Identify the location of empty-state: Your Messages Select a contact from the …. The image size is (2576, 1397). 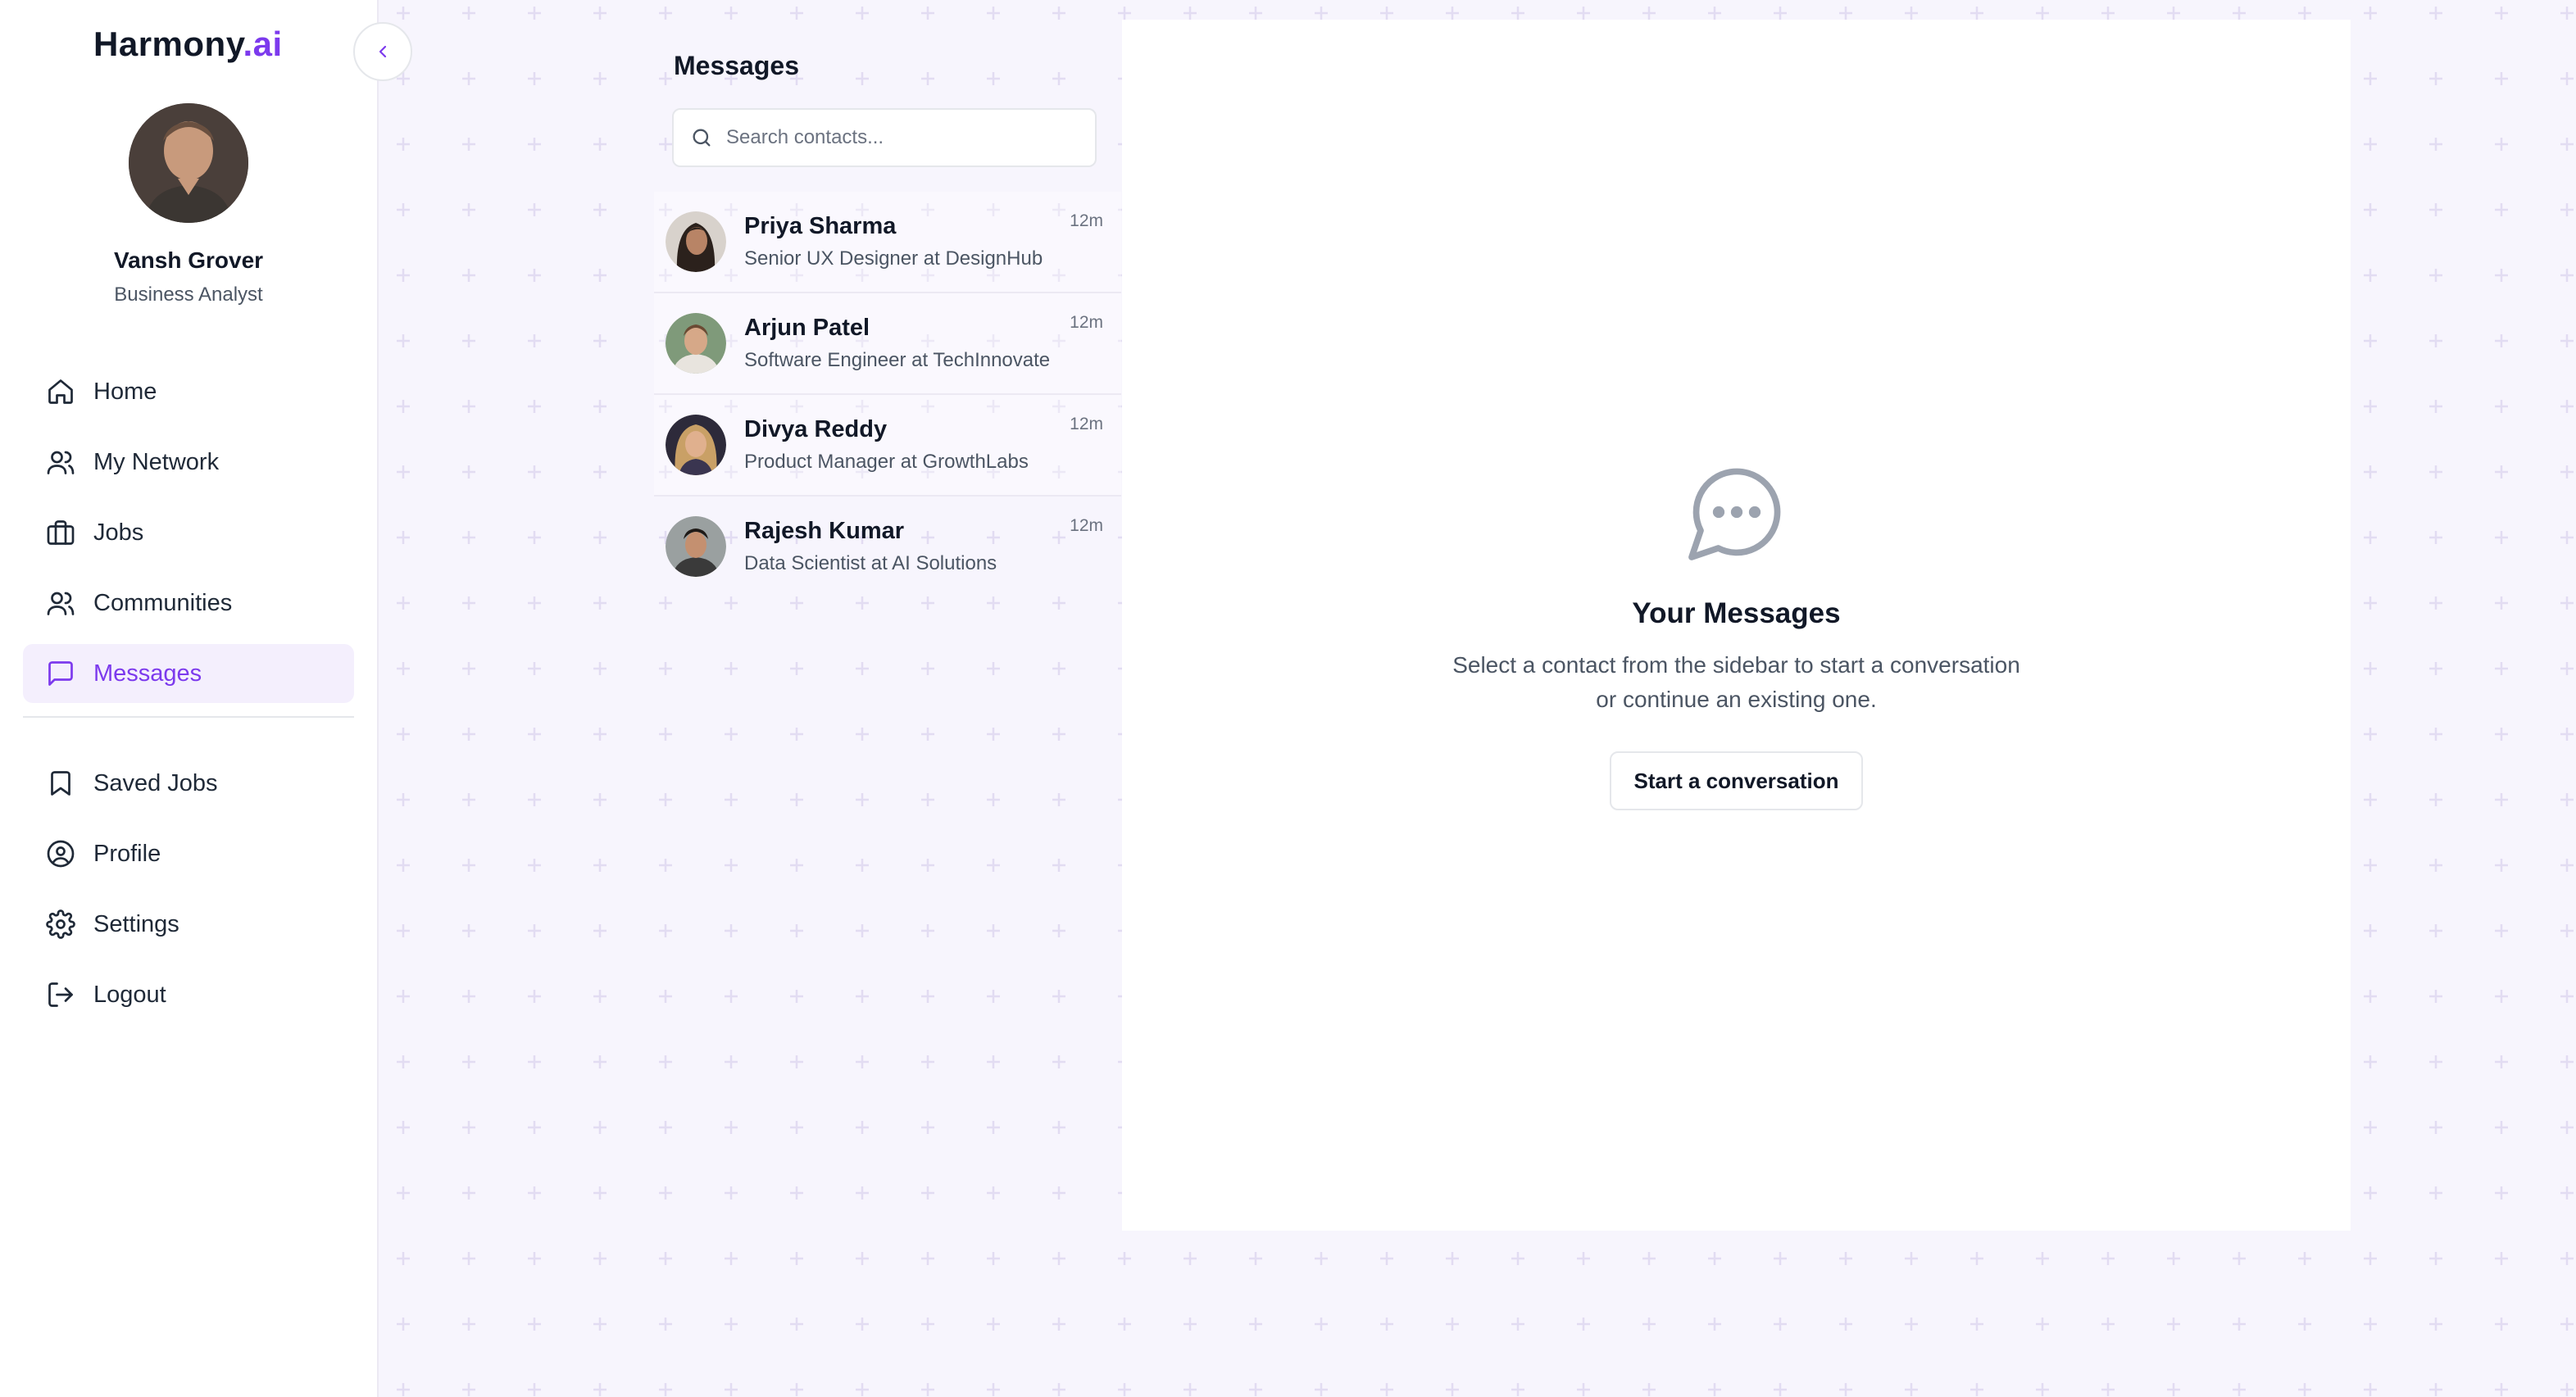
(1736, 634).